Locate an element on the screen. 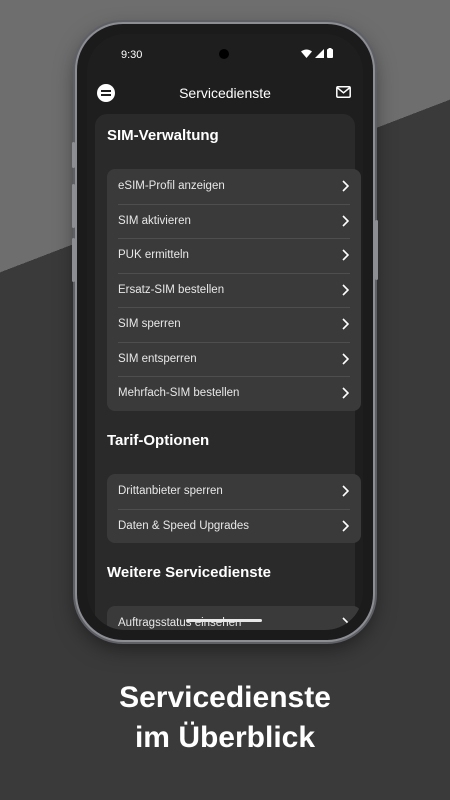 The width and height of the screenshot is (450, 800). promo-caption: Servicedienste im Überblick is located at coordinates (225, 718).